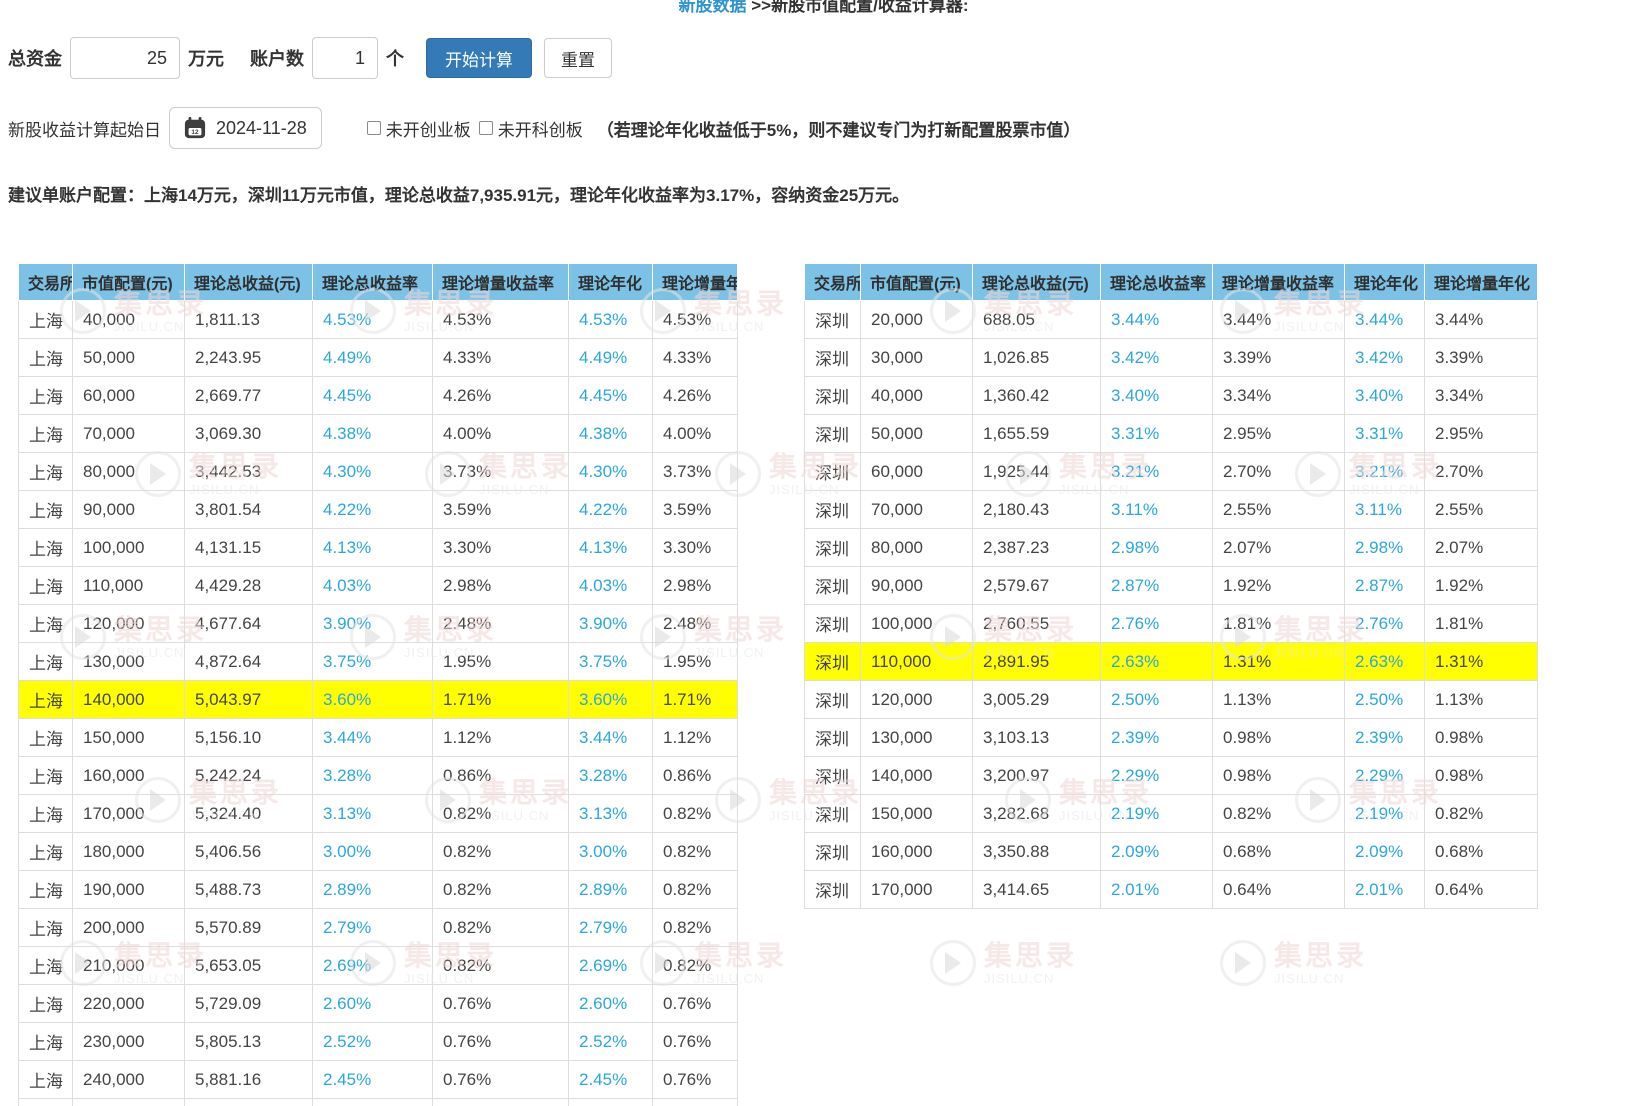 Image resolution: width=1647 pixels, height=1106 pixels. What do you see at coordinates (1156, 282) in the screenshot?
I see `col-header-total-rate: 理论总收益率` at bounding box center [1156, 282].